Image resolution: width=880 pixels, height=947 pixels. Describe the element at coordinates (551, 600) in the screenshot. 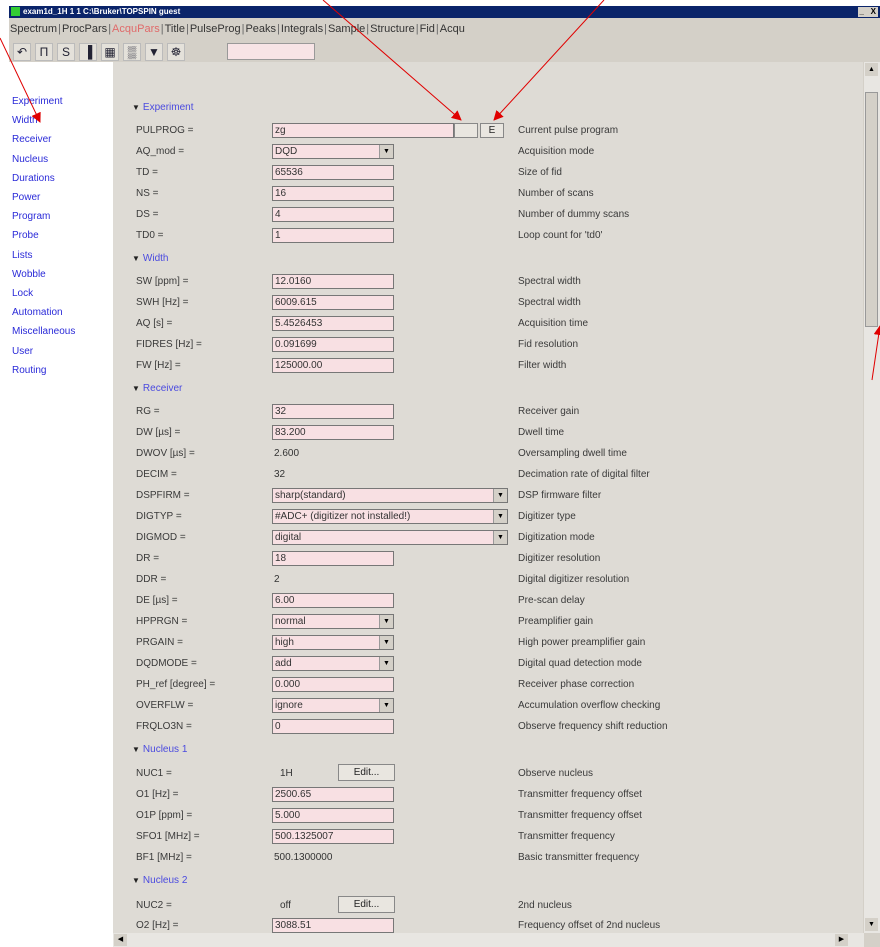

I see `param-desc-de: Pre-scan delay` at that location.